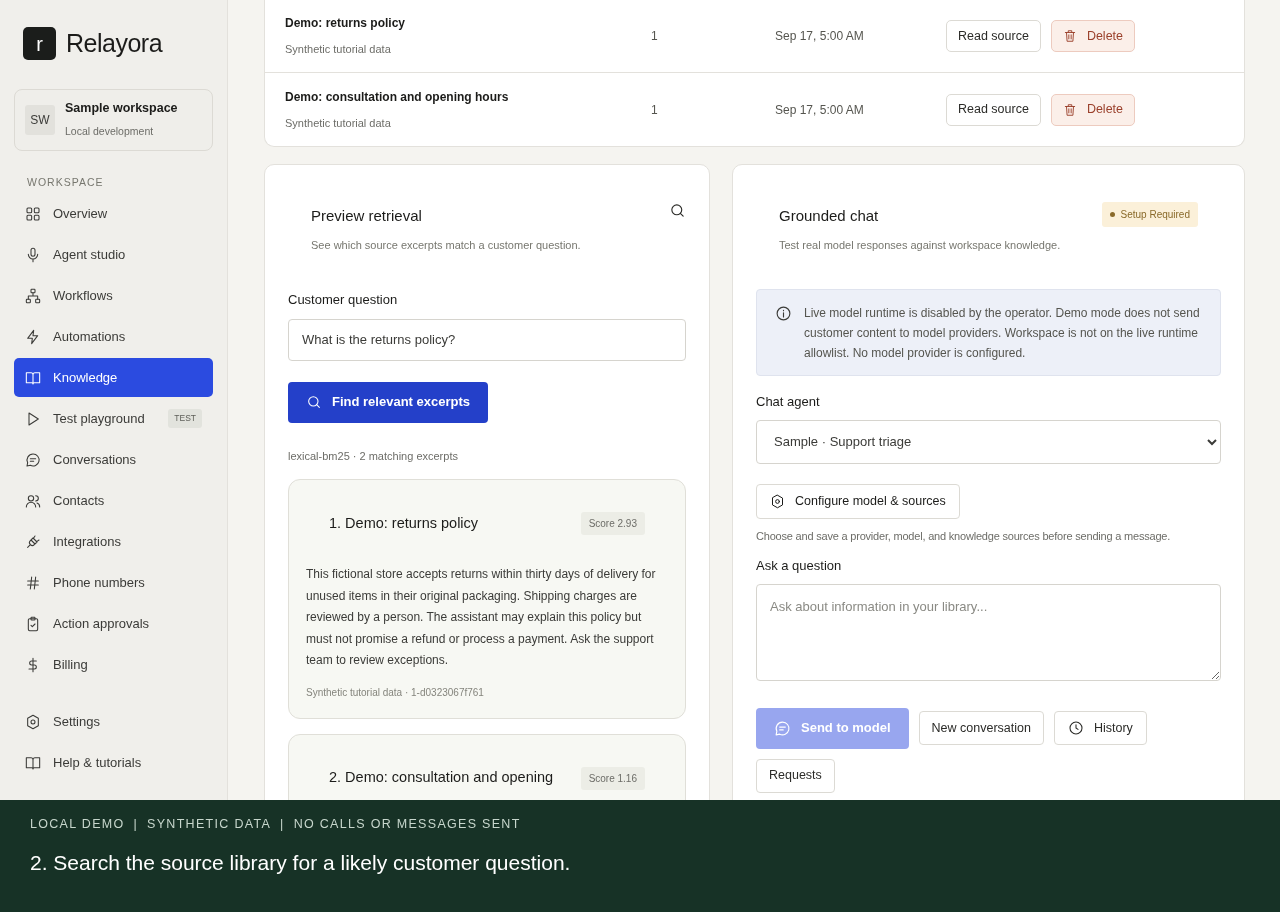 The width and height of the screenshot is (1280, 912). I want to click on panel-title: Grounded chat, so click(829, 216).